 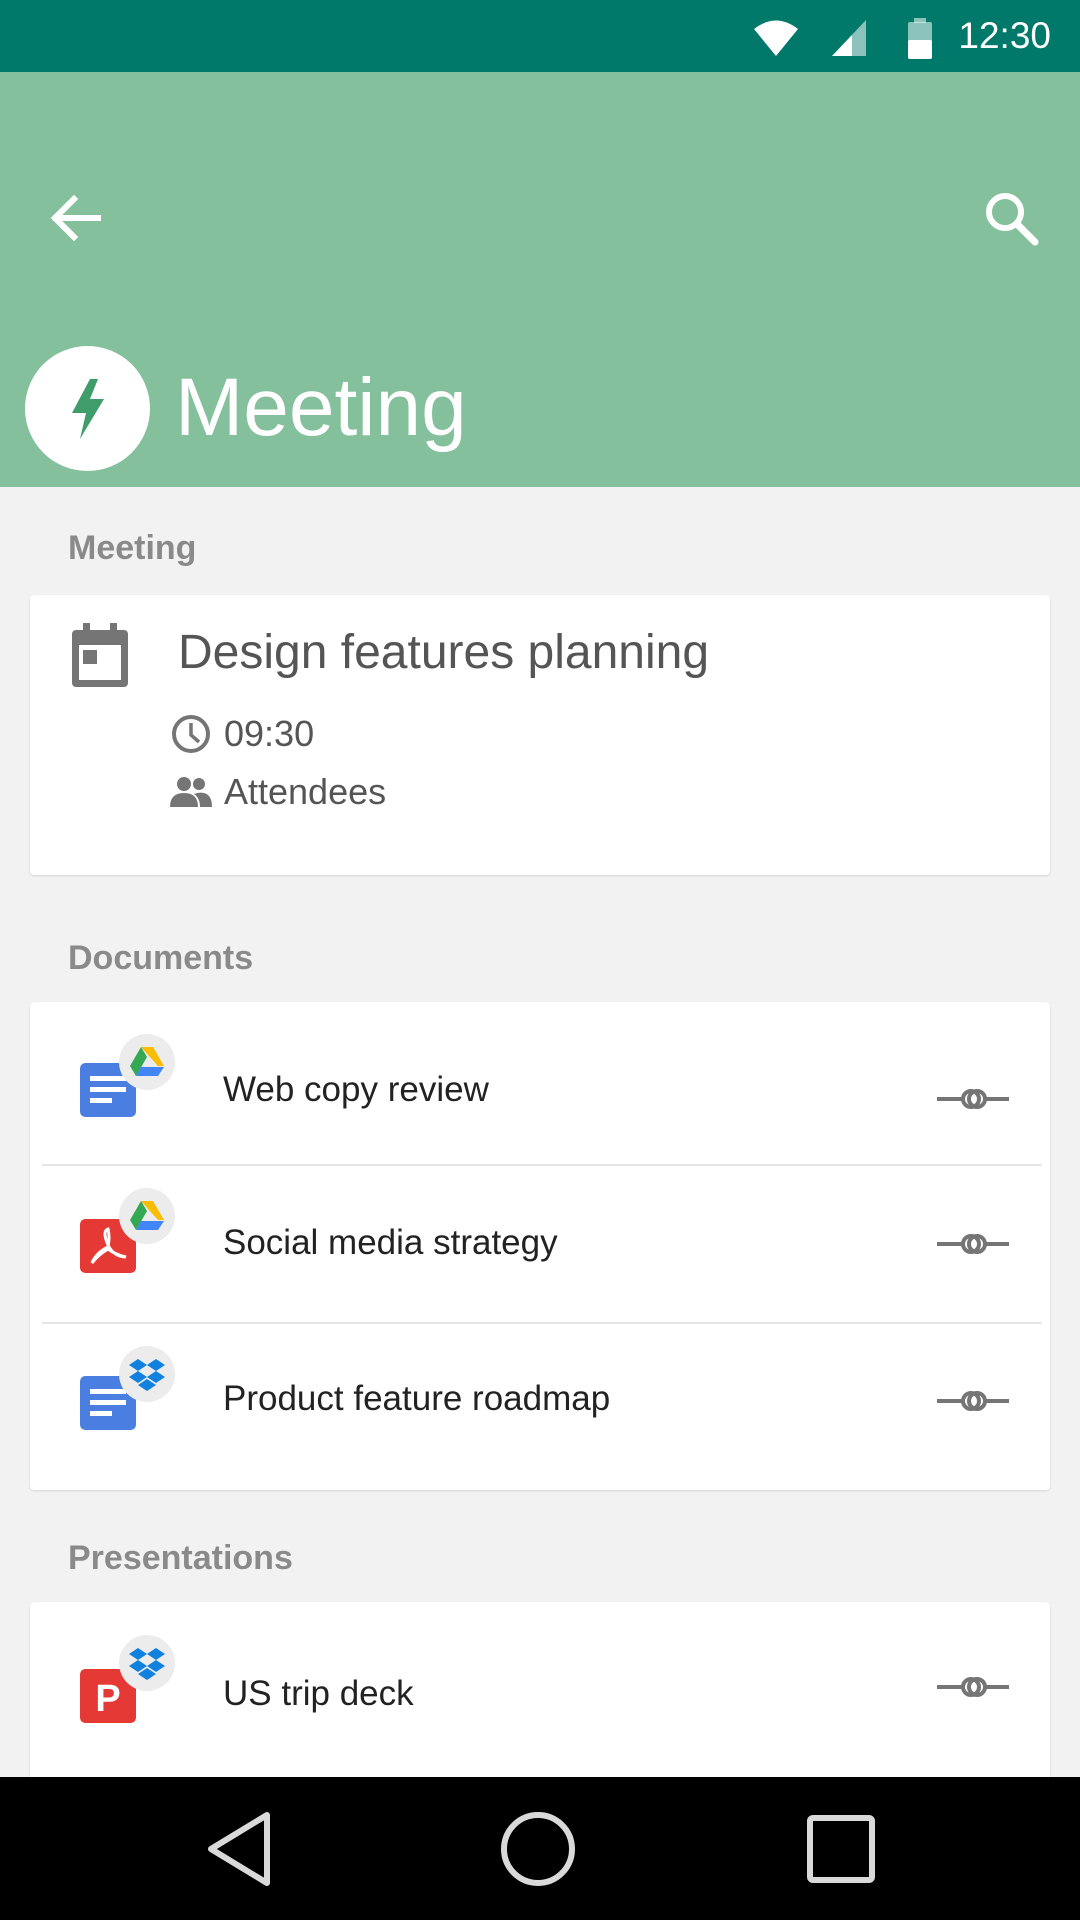 What do you see at coordinates (776, 38) in the screenshot?
I see `wifi-icon` at bounding box center [776, 38].